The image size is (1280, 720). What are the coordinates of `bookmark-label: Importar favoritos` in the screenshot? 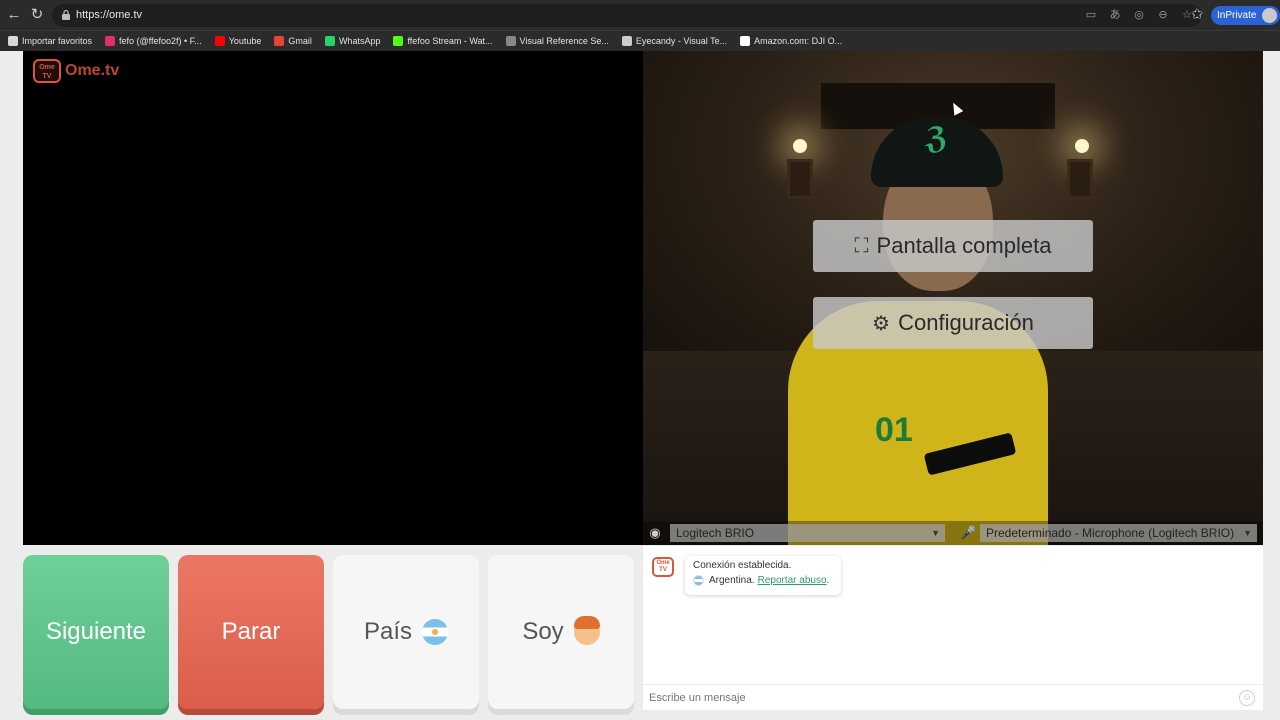 It's located at (57, 41).